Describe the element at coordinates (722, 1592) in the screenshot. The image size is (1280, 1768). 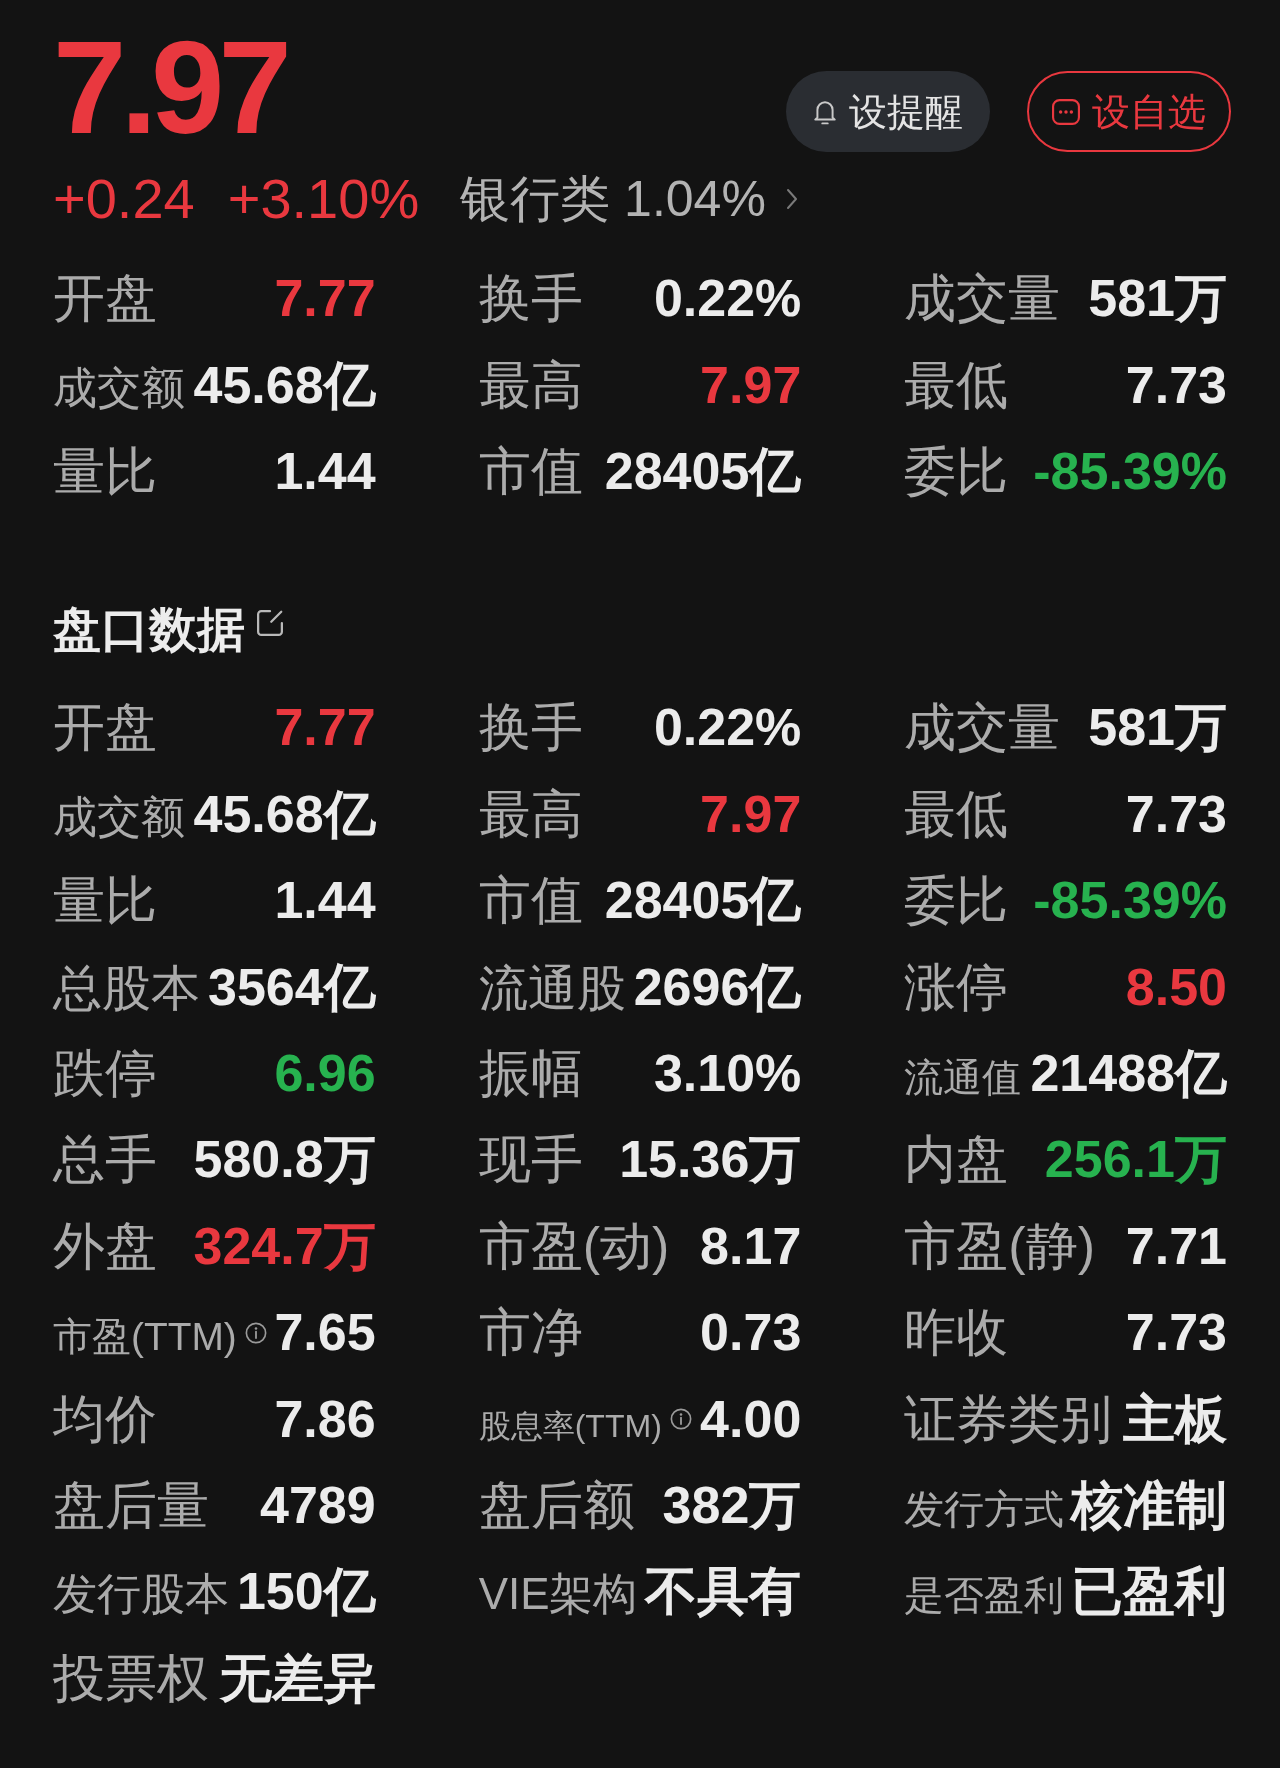
I see `stat-value: 不具有` at that location.